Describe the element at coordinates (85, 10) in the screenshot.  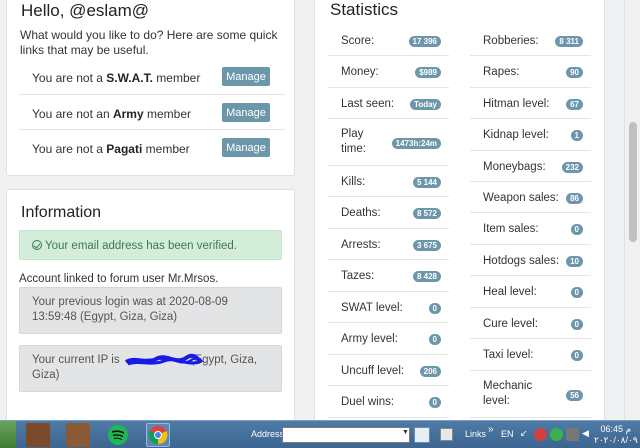
I see `hello-title: Hello, @eslam@` at that location.